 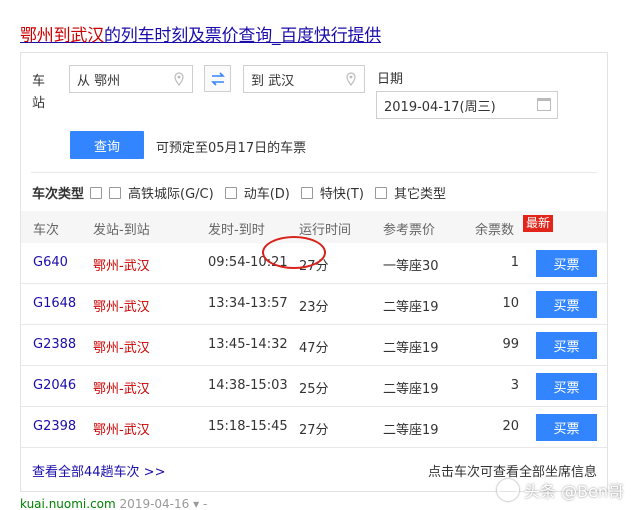 I want to click on header-price: 参考票价, so click(x=409, y=230).